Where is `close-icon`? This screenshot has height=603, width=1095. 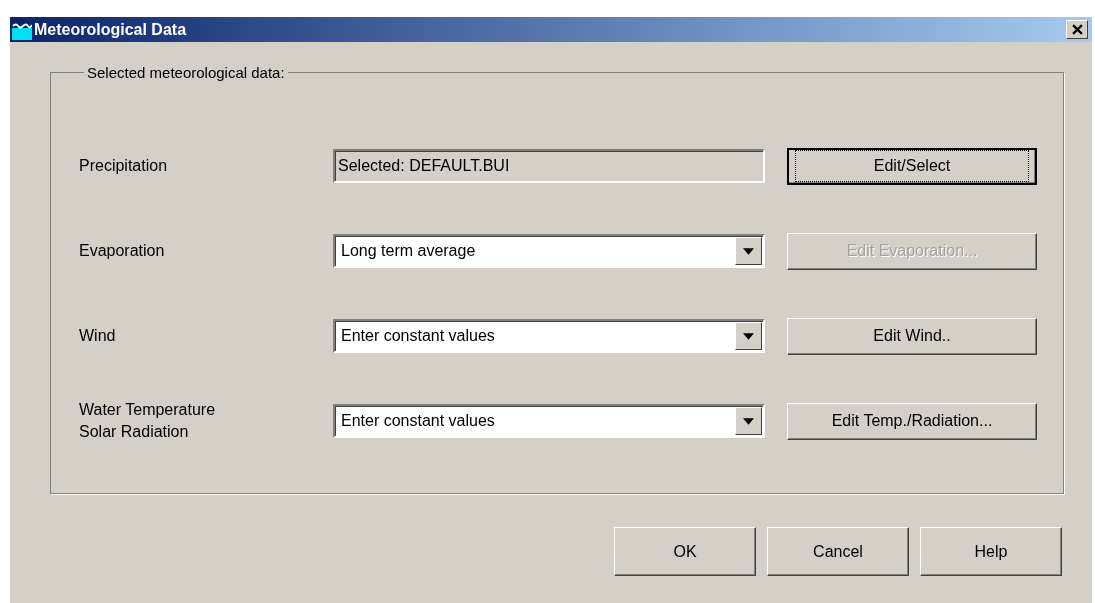 close-icon is located at coordinates (1077, 29).